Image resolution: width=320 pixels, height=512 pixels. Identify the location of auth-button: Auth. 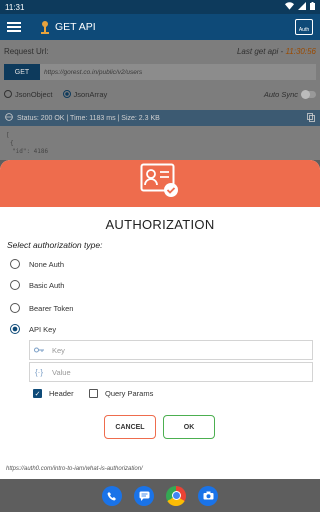
(304, 27).